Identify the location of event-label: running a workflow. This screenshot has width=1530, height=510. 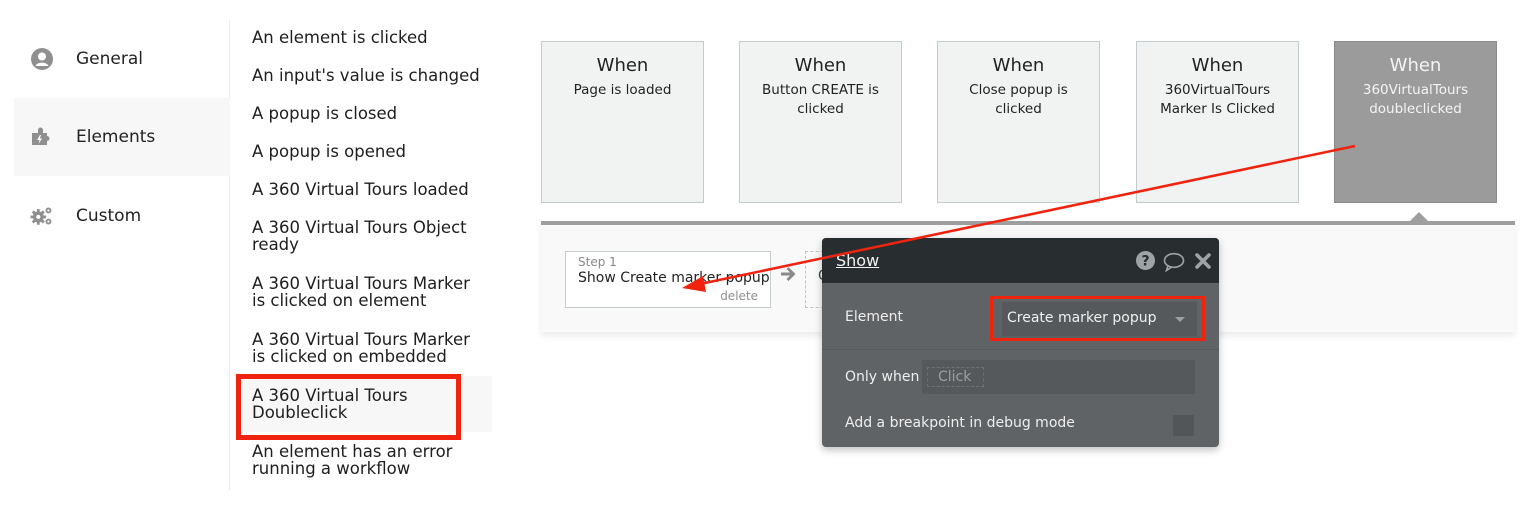
(331, 468).